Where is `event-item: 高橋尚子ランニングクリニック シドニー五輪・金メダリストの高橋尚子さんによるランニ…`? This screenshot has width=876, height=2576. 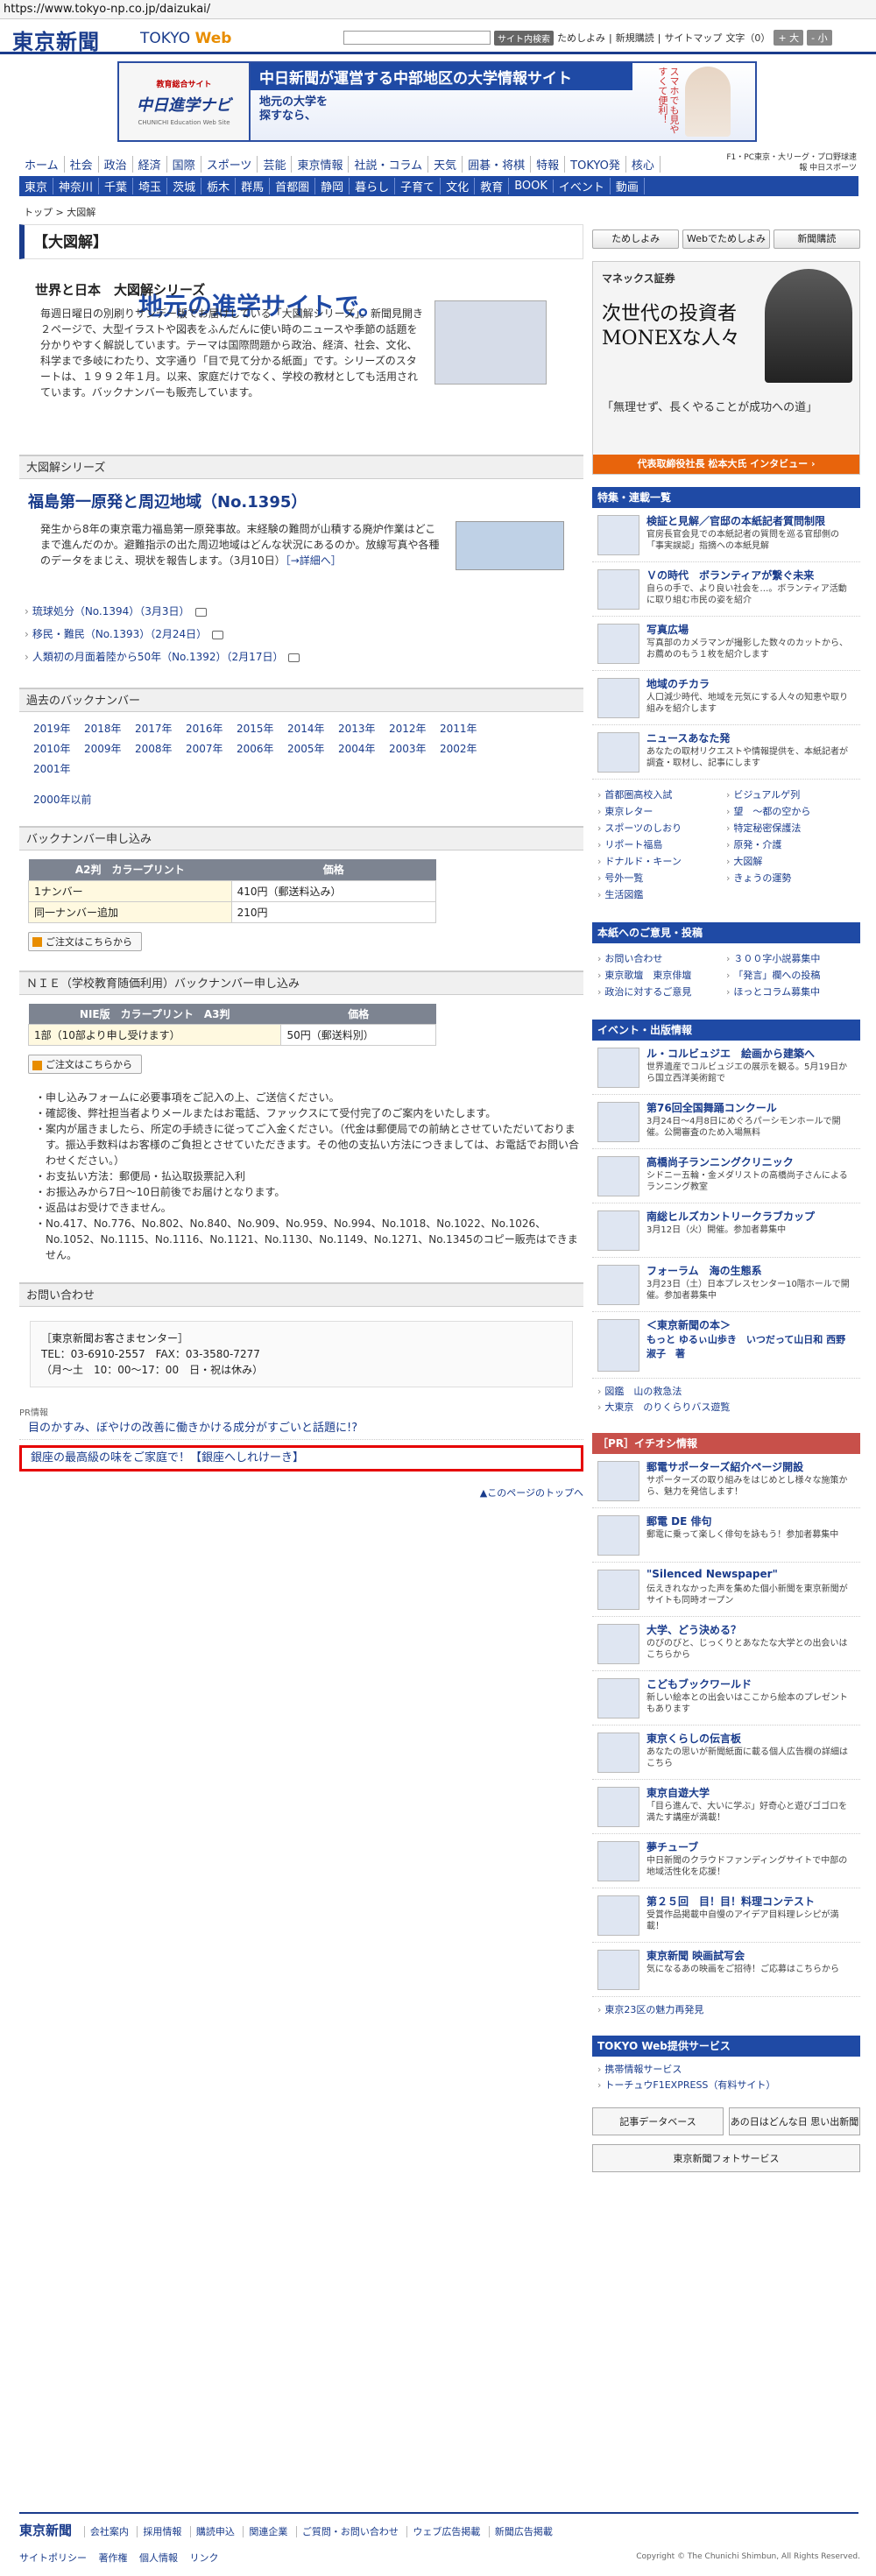
event-item: 高橋尚子ランニングクリニック シドニー五輪・金メダリストの高橋尚子さんによるランニ… is located at coordinates (726, 1176).